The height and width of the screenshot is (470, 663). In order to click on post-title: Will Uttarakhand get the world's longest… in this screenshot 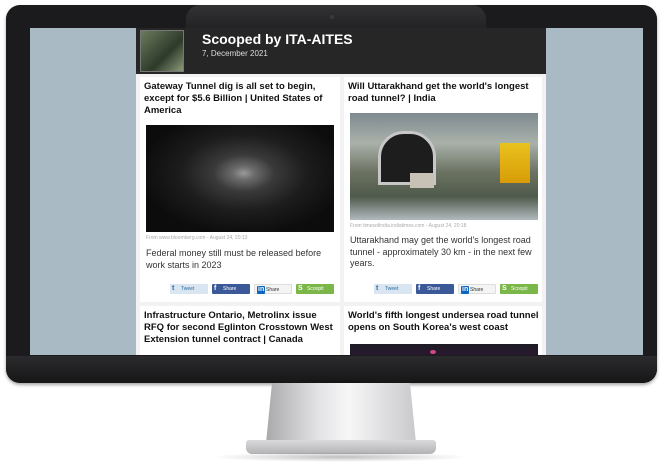, I will do `click(445, 93)`.